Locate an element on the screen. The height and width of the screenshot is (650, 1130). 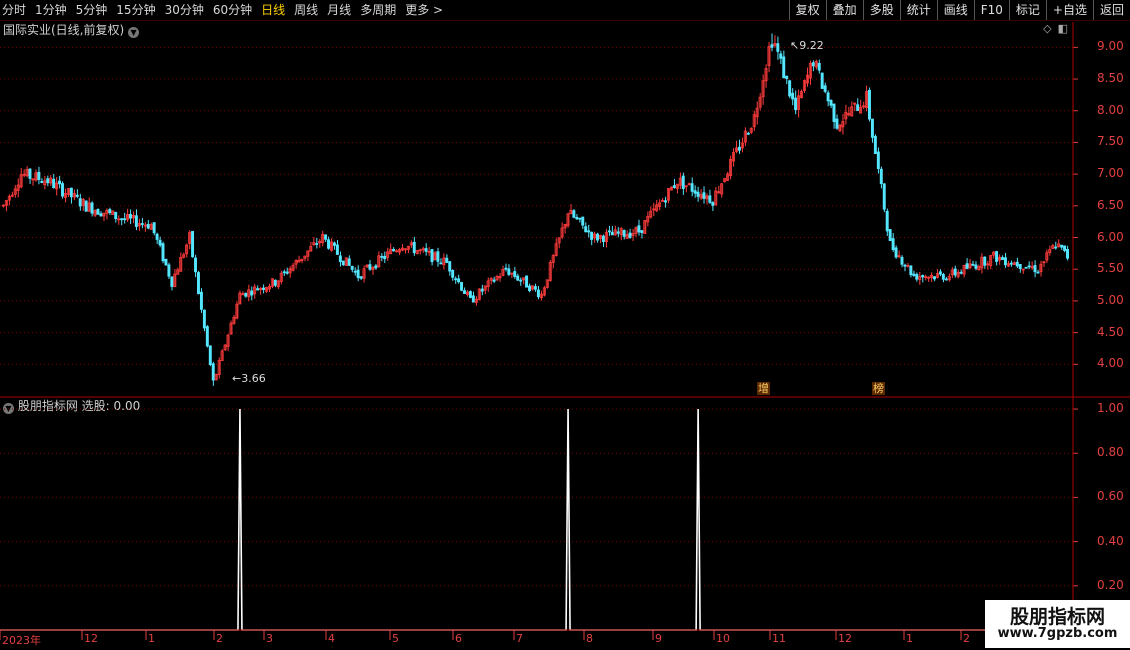
period-tab-6: 日线 is located at coordinates (273, 10).